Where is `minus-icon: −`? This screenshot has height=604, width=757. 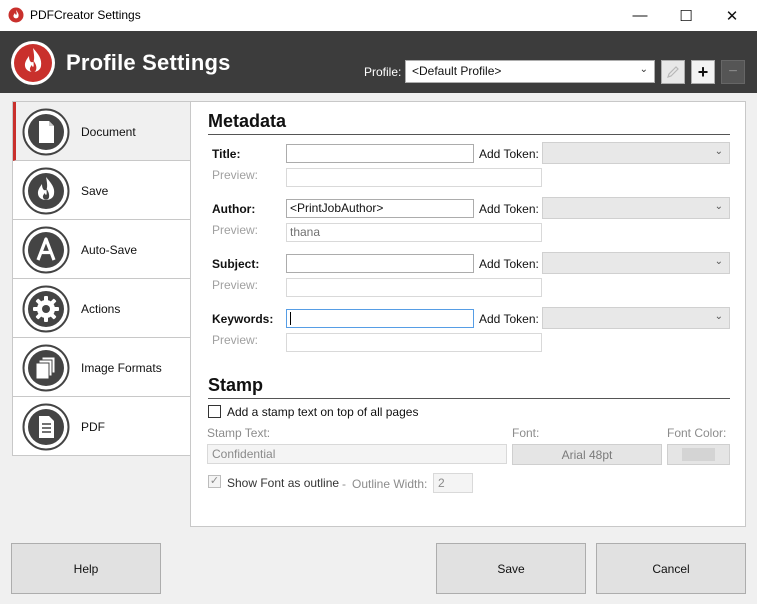 minus-icon: − is located at coordinates (733, 71).